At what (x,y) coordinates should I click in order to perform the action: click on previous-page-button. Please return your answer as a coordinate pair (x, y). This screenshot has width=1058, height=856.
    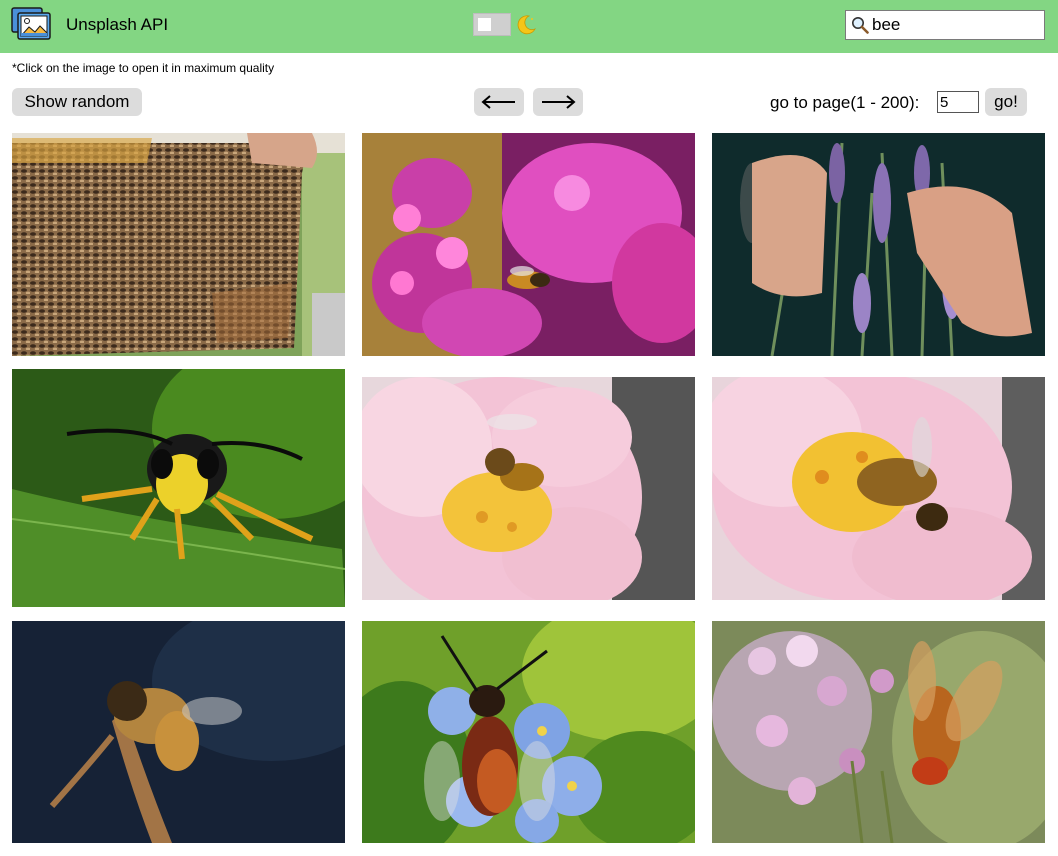
    Looking at the image, I should click on (499, 102).